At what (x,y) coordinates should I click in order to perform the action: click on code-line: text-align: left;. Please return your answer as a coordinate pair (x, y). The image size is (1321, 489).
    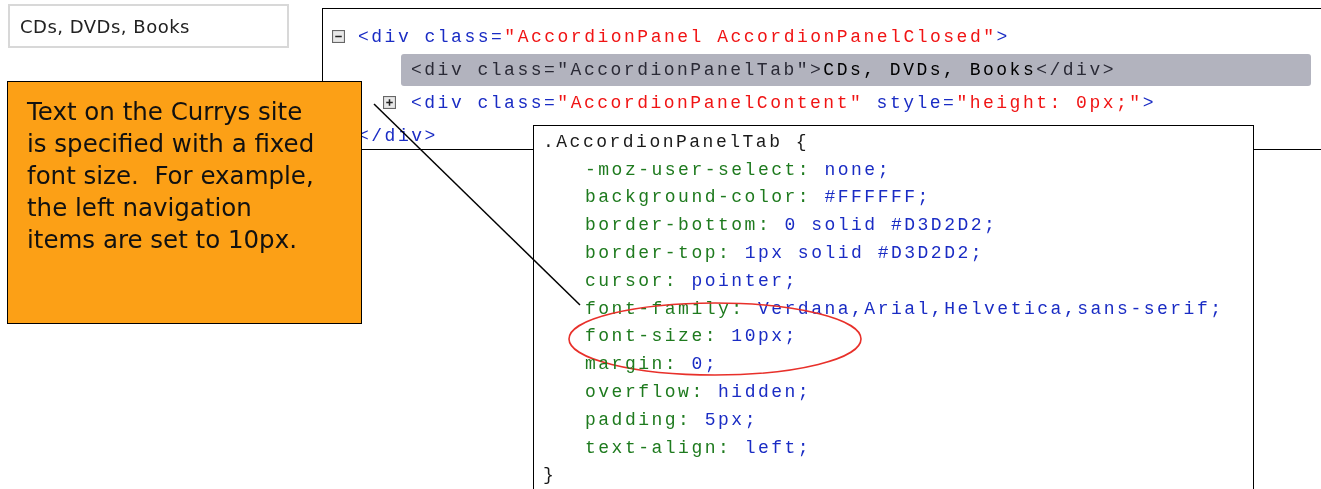
    Looking at the image, I should click on (698, 447).